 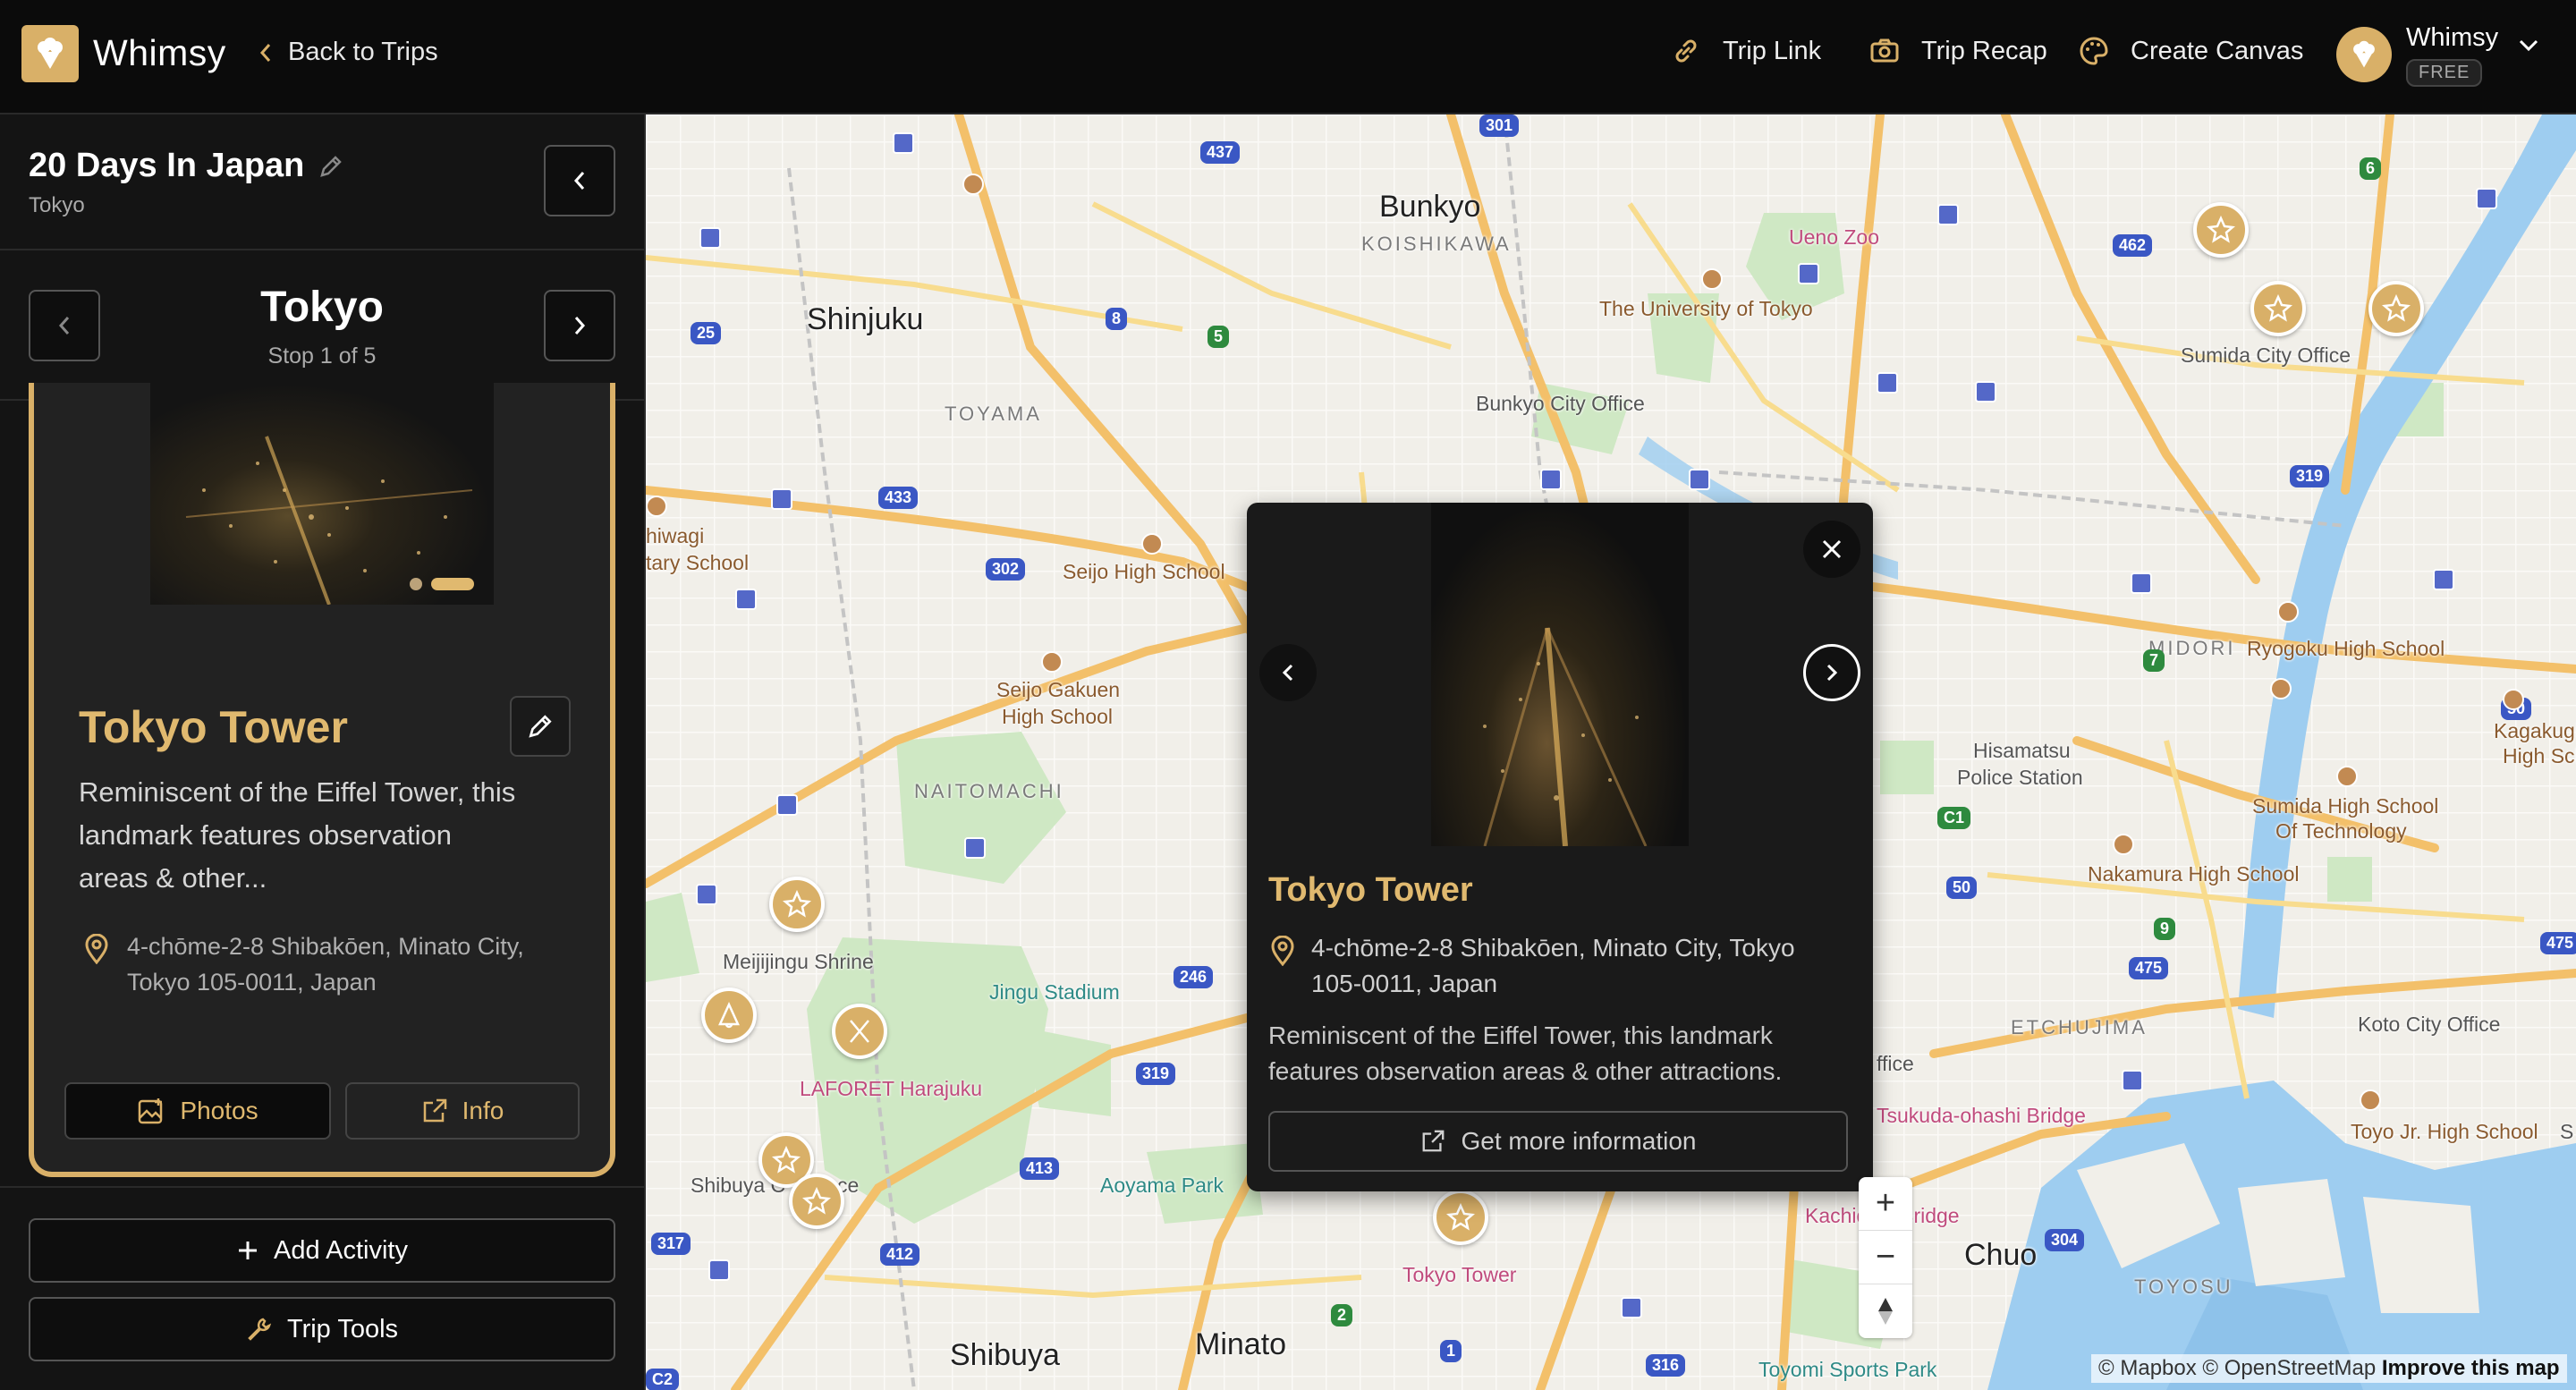 What do you see at coordinates (2237, 1368) in the screenshot?
I see `map-attribution-text: © Mapbox © OpenStreetMap` at bounding box center [2237, 1368].